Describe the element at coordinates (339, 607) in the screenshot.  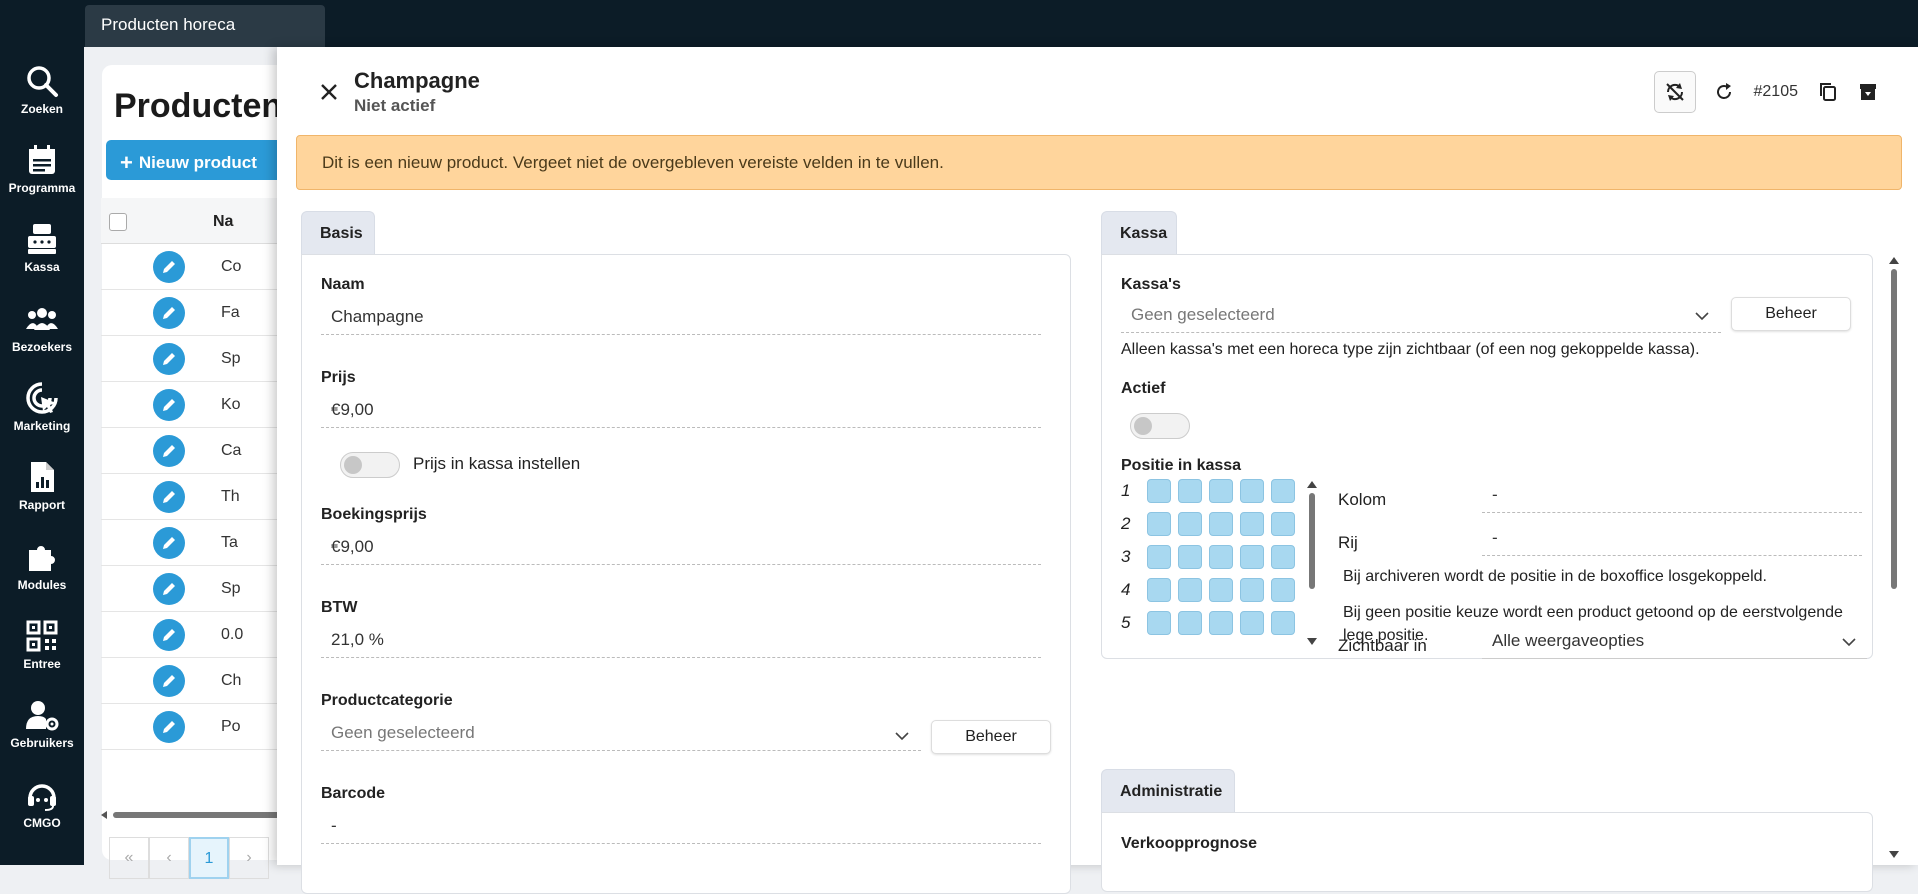
I see `btw-label: BTW` at that location.